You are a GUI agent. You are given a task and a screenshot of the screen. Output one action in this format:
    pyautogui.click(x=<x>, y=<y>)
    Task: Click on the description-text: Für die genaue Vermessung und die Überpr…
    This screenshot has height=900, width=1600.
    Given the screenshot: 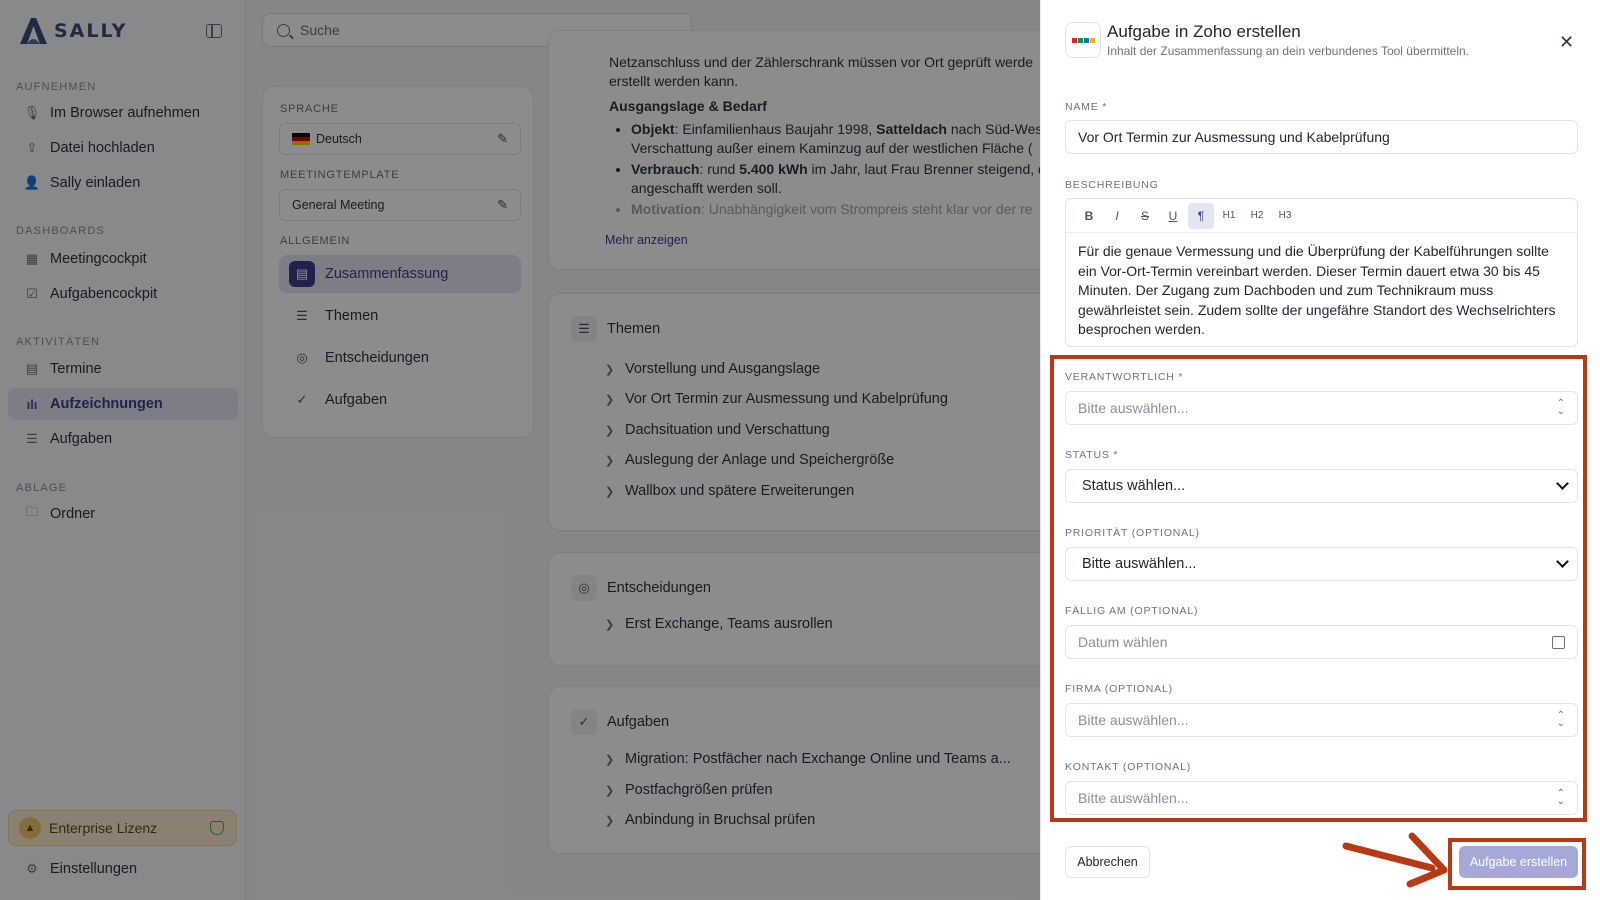 What is the action you would take?
    pyautogui.click(x=1321, y=291)
    